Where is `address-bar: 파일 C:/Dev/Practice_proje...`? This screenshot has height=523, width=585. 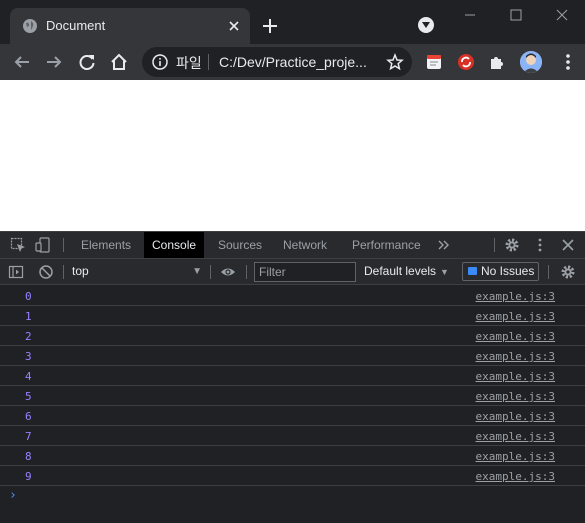
address-bar: 파일 C:/Dev/Practice_proje... is located at coordinates (277, 62).